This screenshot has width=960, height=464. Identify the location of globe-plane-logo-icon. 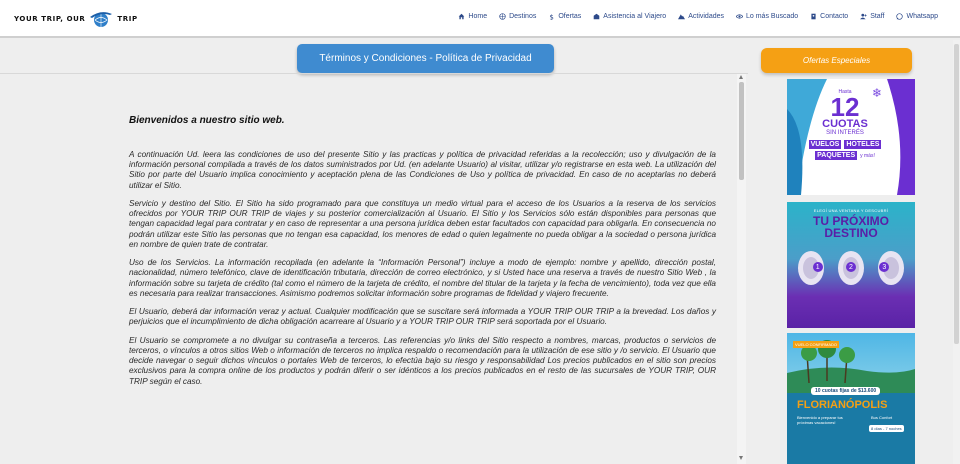
(101, 19).